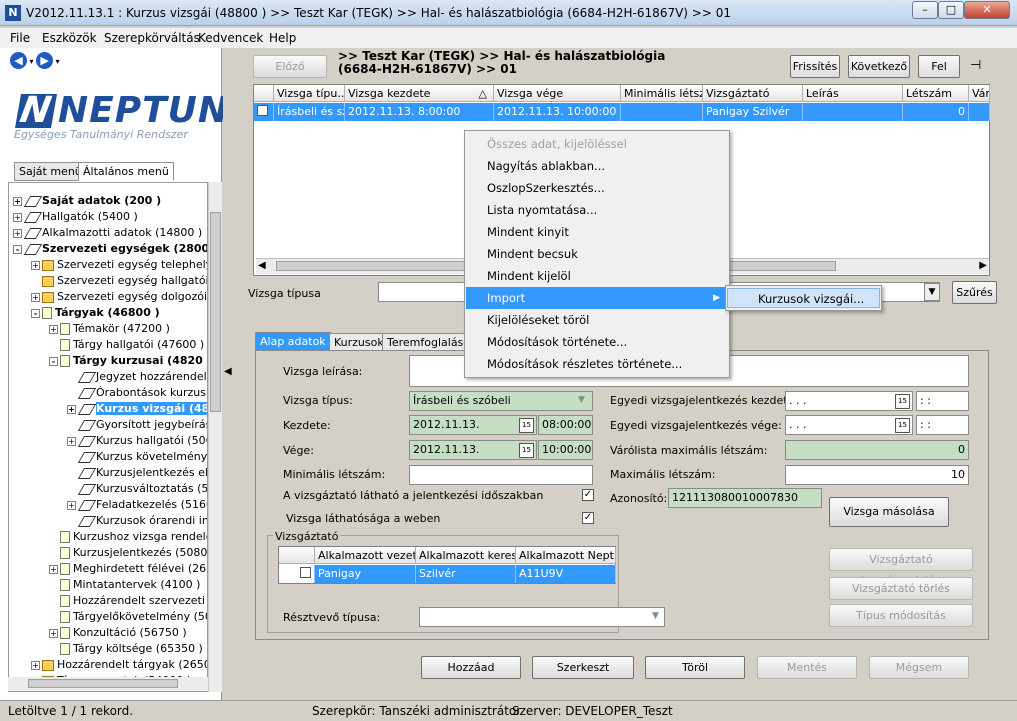 The image size is (1017, 721). What do you see at coordinates (983, 265) in the screenshot?
I see `scroll-right-icon: ▶` at bounding box center [983, 265].